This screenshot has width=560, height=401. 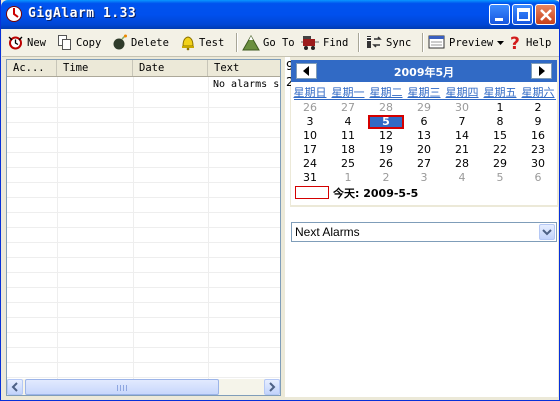 I want to click on calendar-day-selected: 5, so click(x=386, y=122).